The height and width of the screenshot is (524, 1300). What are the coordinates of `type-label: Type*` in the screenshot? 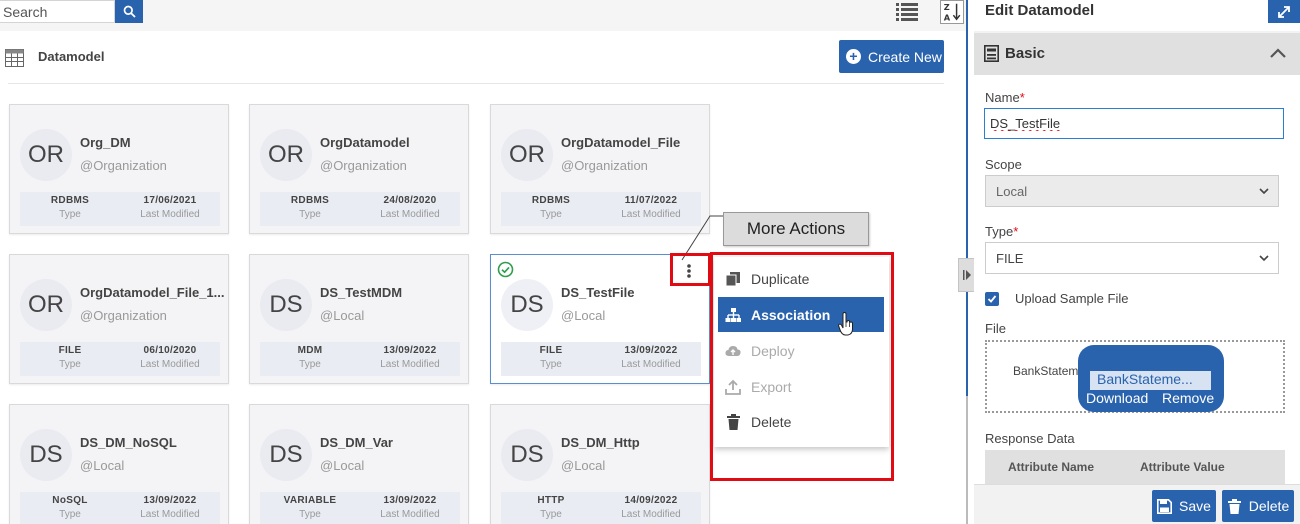 It's located at (1001, 231).